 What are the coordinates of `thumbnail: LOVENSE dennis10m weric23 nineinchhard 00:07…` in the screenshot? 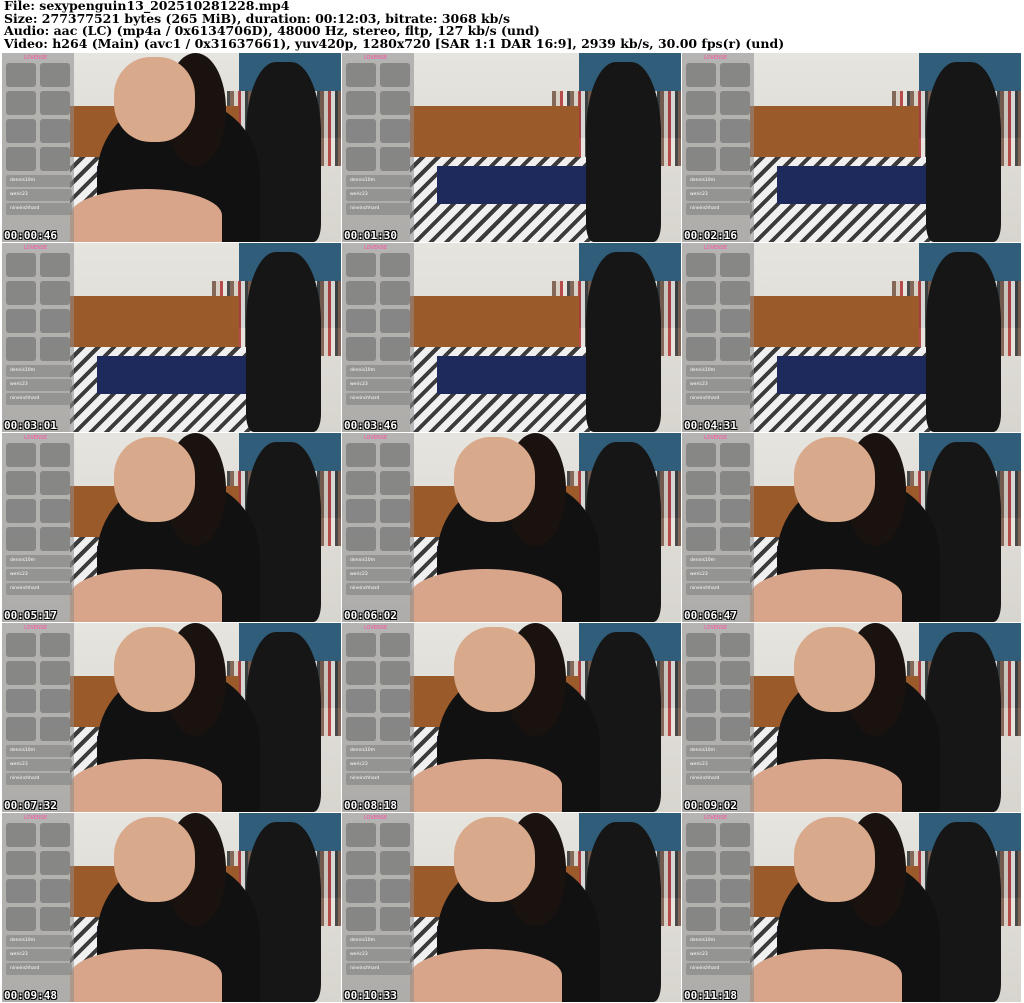 It's located at (171, 717).